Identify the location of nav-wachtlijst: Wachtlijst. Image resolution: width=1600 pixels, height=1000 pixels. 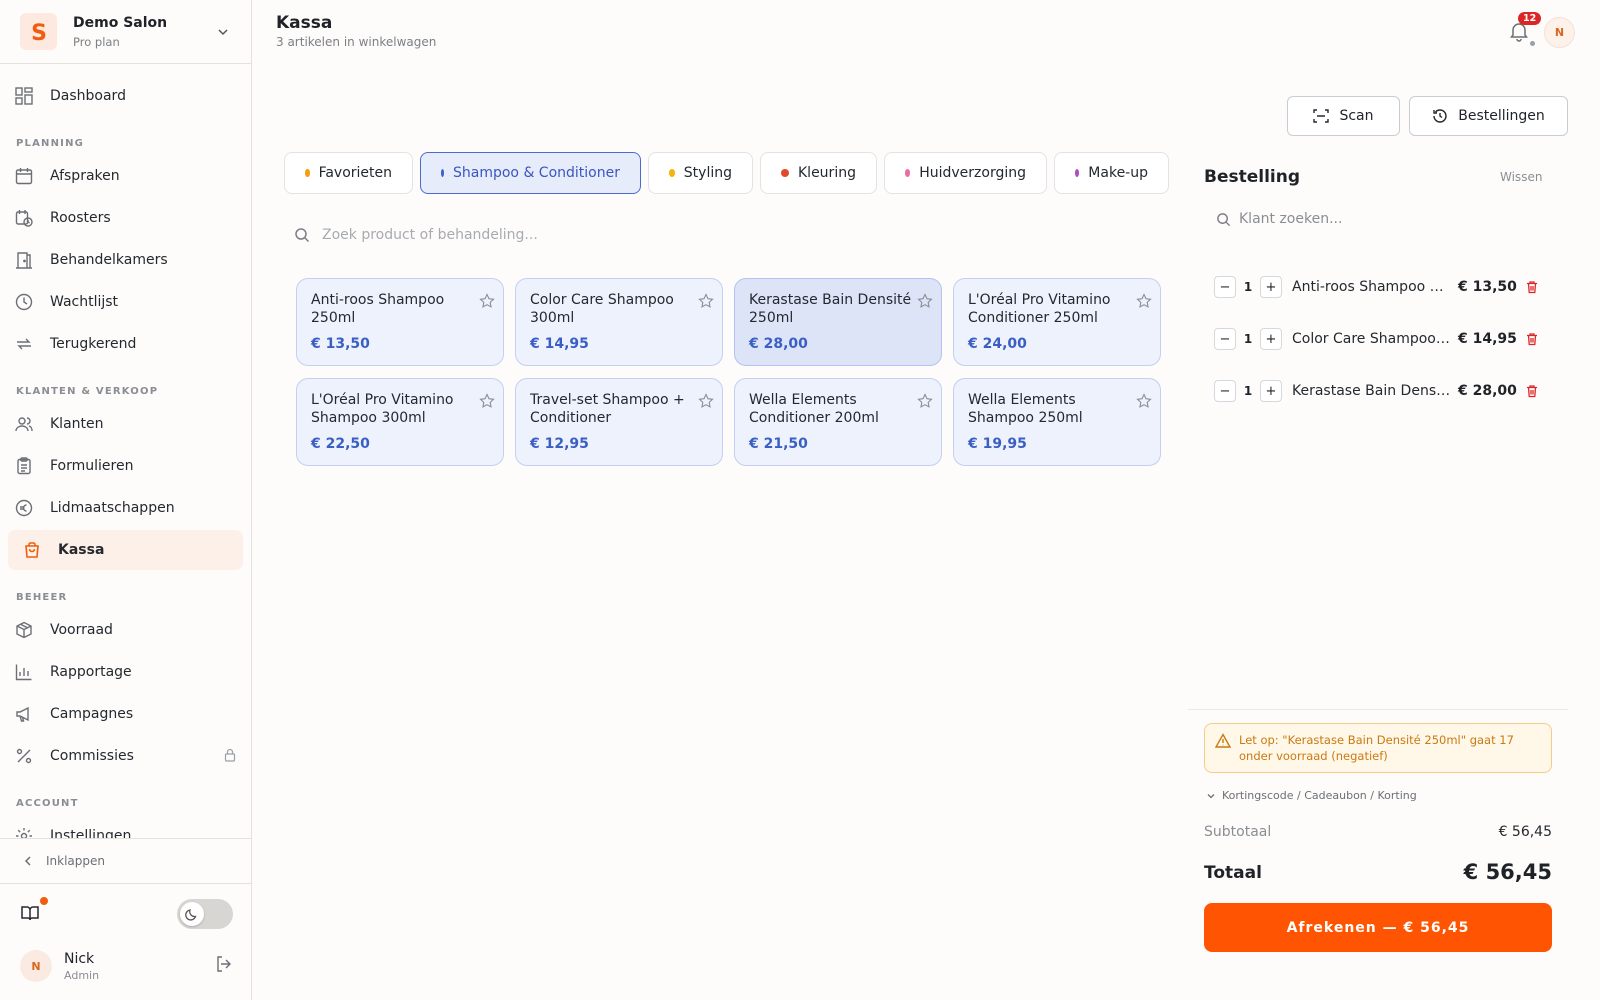
(125, 302).